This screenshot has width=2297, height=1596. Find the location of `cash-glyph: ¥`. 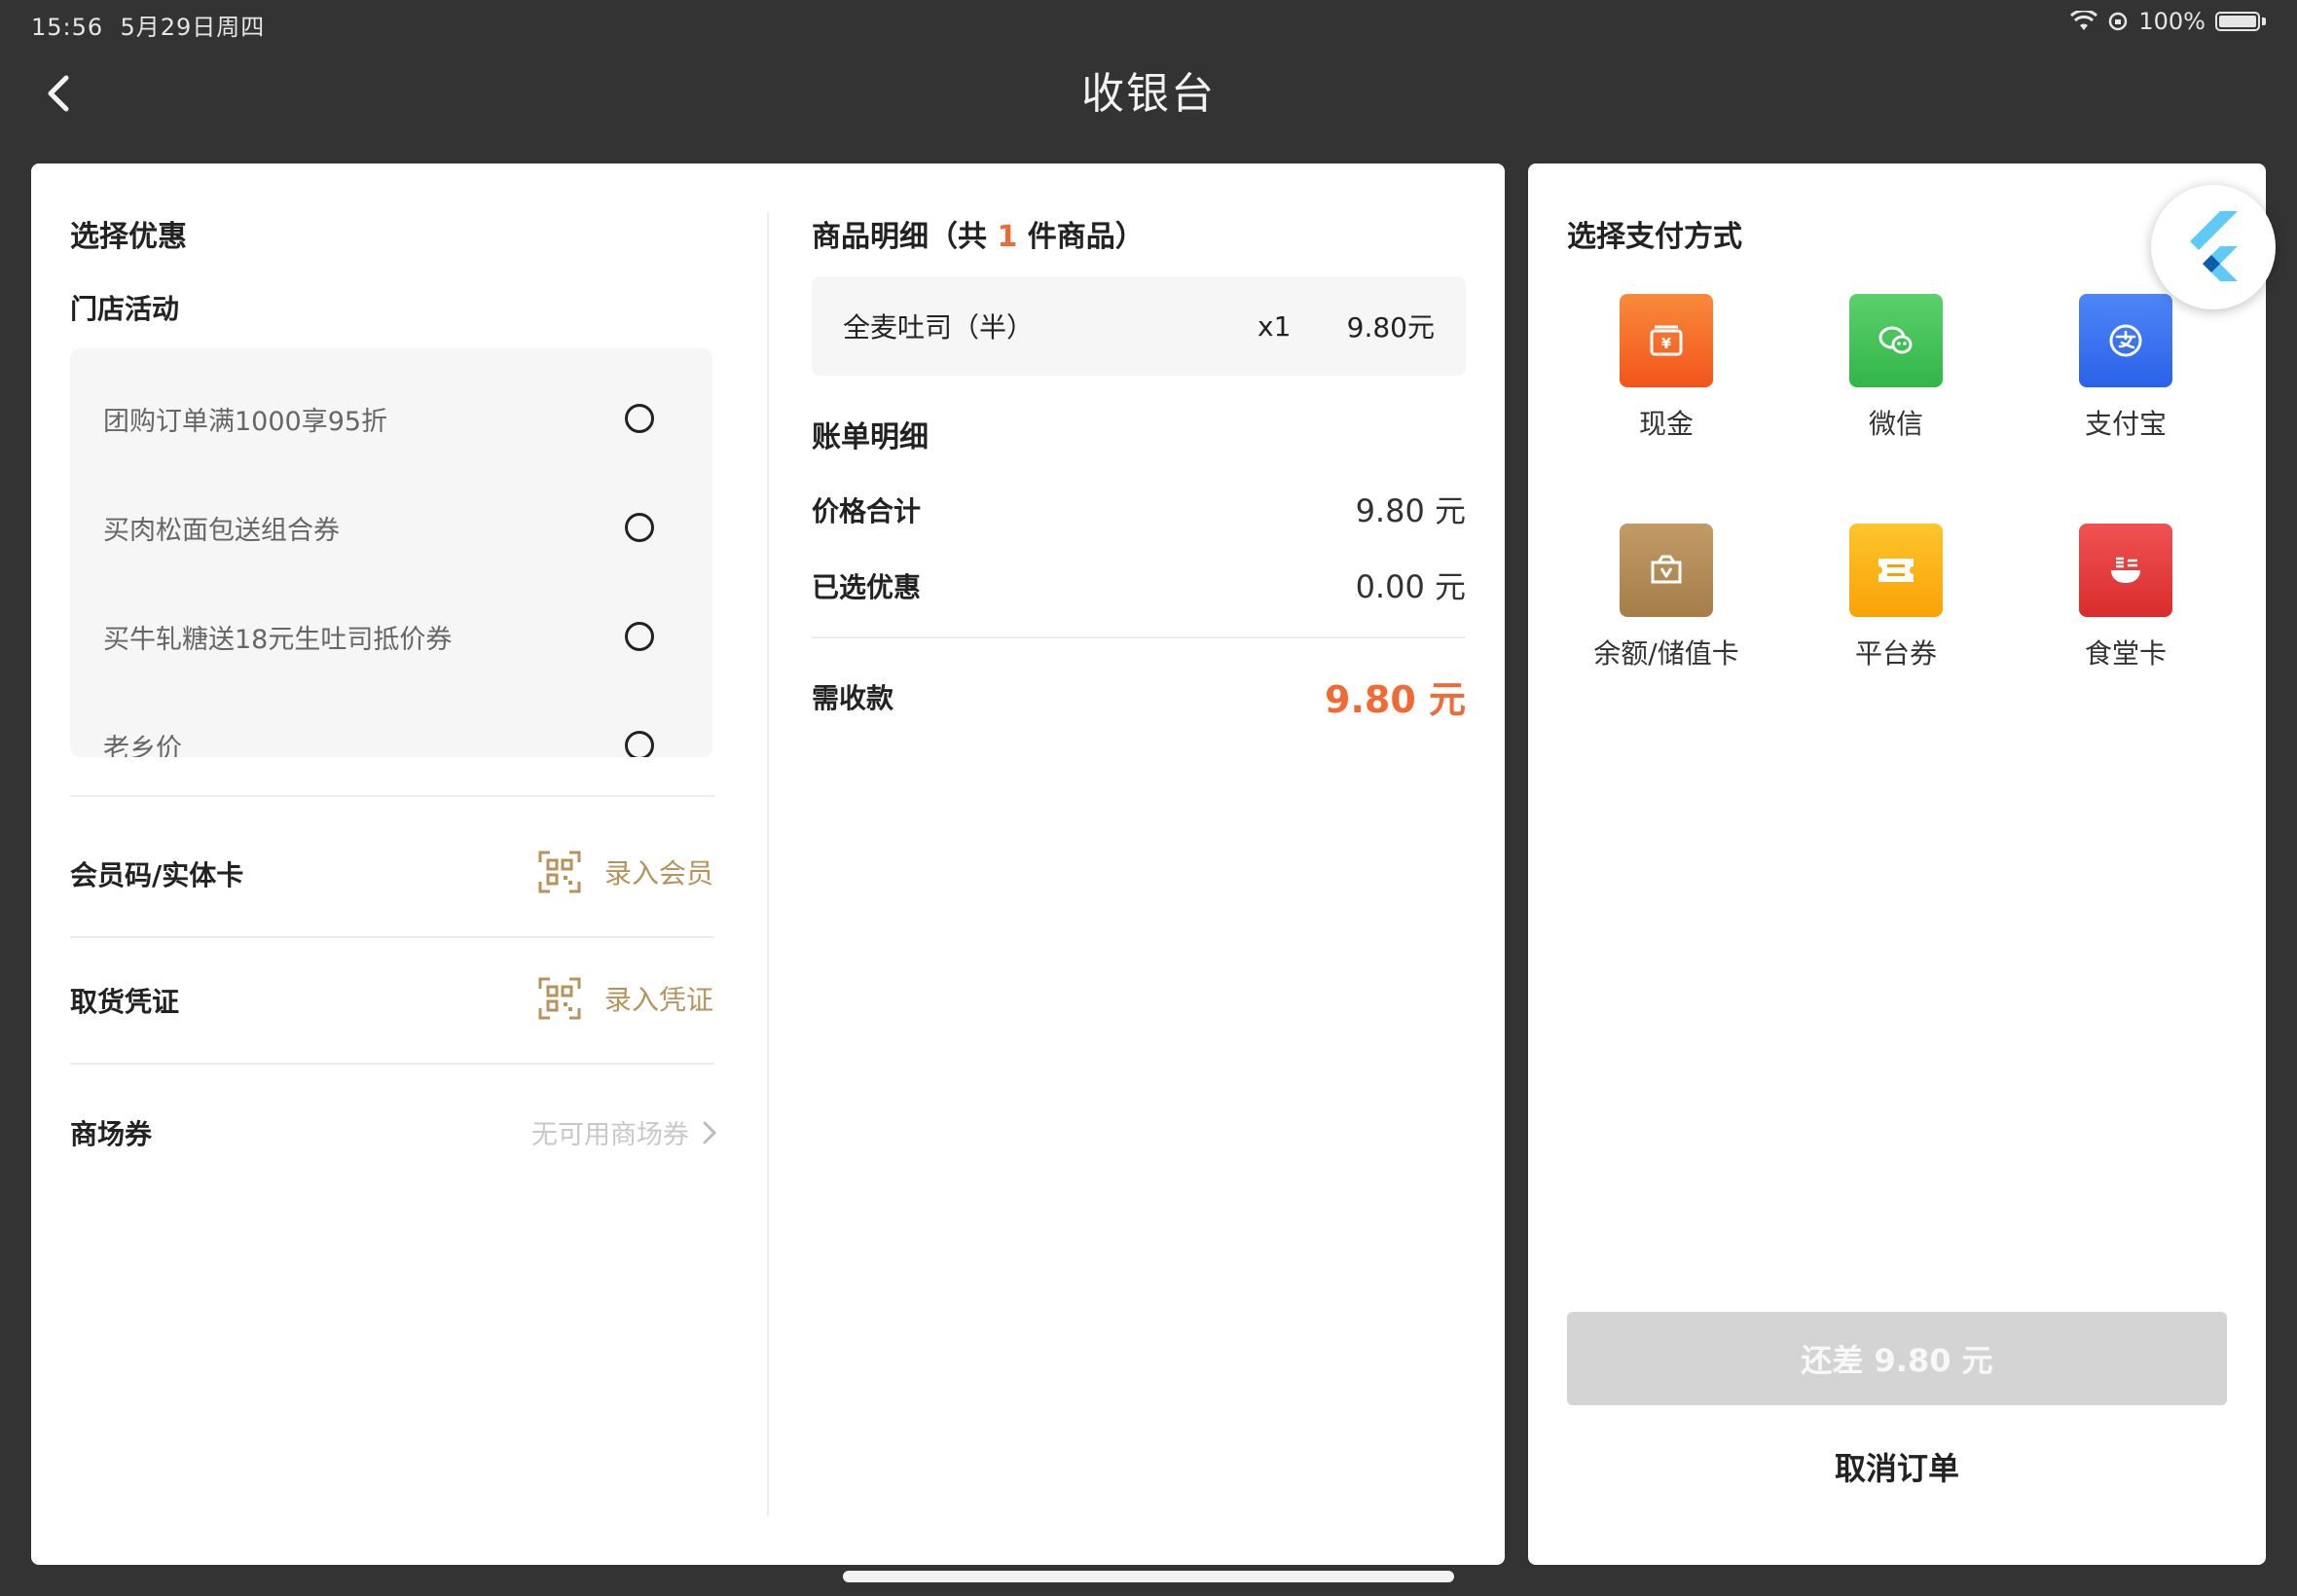

cash-glyph: ¥ is located at coordinates (1666, 340).